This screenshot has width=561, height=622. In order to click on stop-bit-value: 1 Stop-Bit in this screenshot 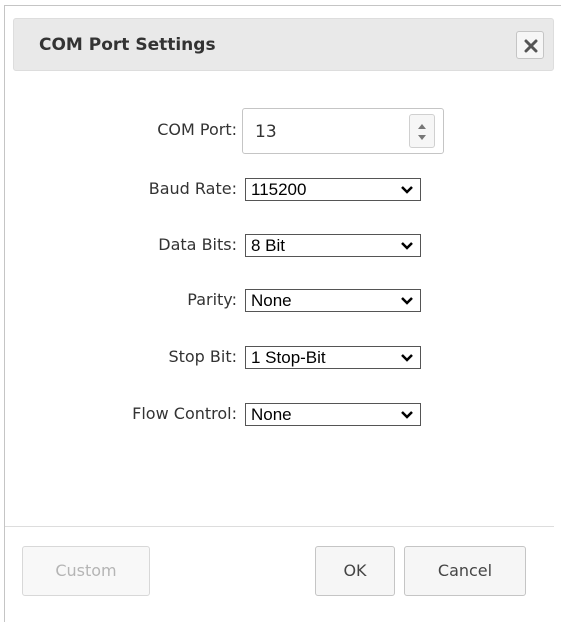, I will do `click(288, 357)`.